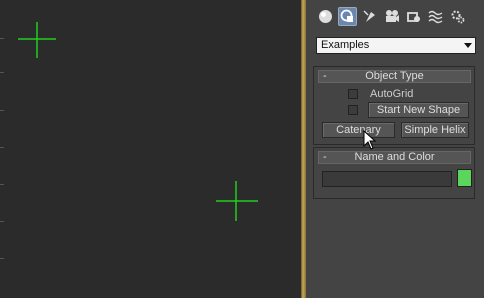 The image size is (484, 298). What do you see at coordinates (358, 130) in the screenshot?
I see `catenary-button: Catenary` at bounding box center [358, 130].